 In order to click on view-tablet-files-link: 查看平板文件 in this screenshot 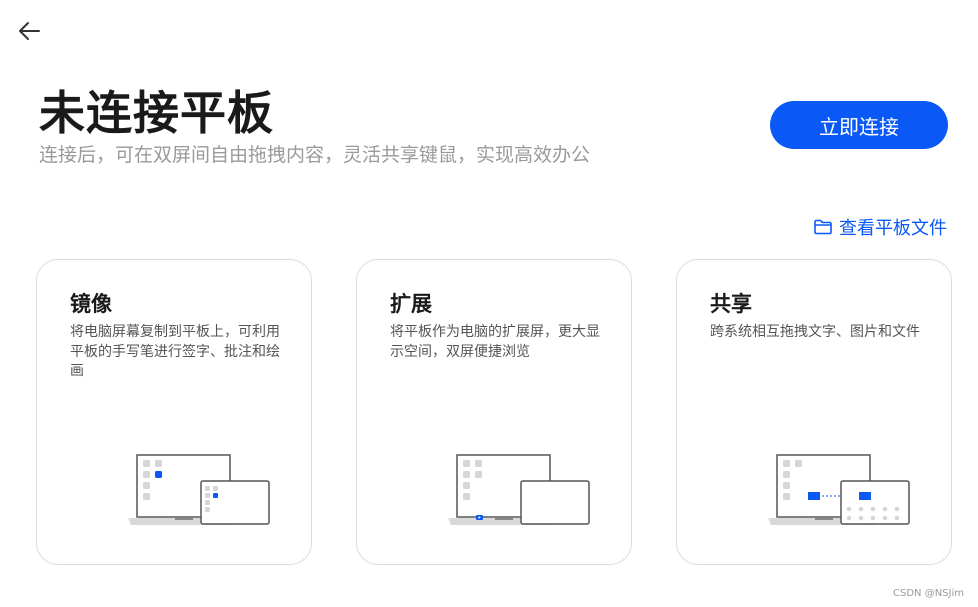, I will do `click(880, 227)`.